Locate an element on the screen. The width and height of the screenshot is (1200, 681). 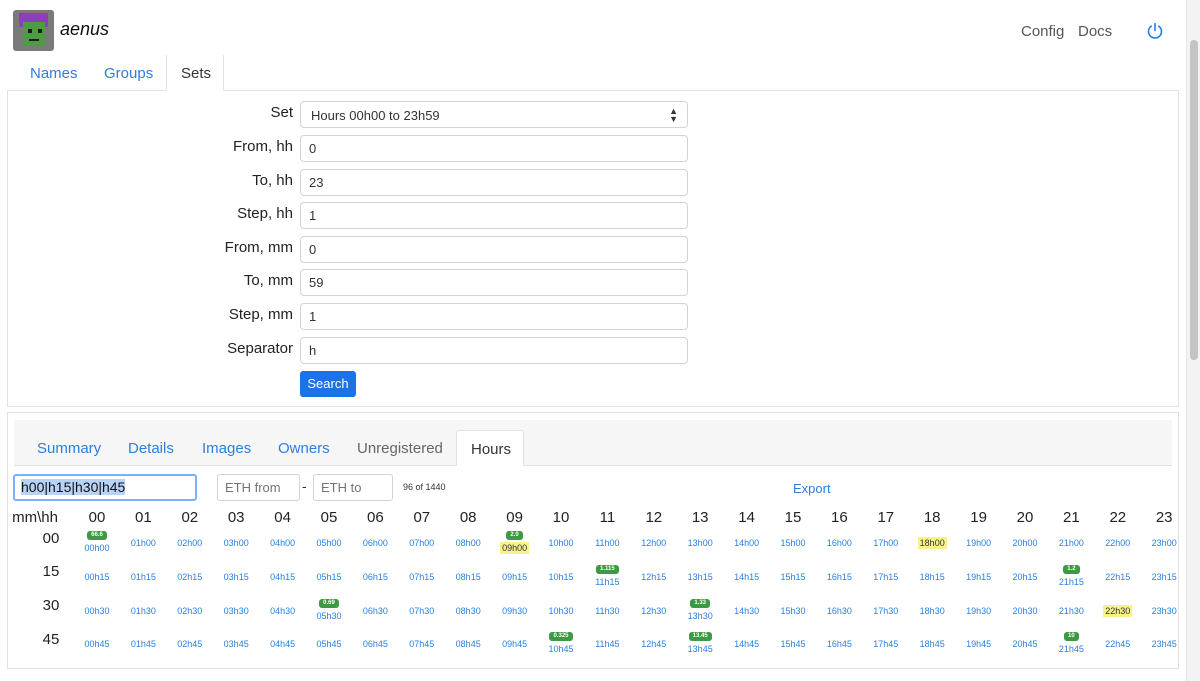
hour-cell-19h00: 19h00 is located at coordinates (979, 543).